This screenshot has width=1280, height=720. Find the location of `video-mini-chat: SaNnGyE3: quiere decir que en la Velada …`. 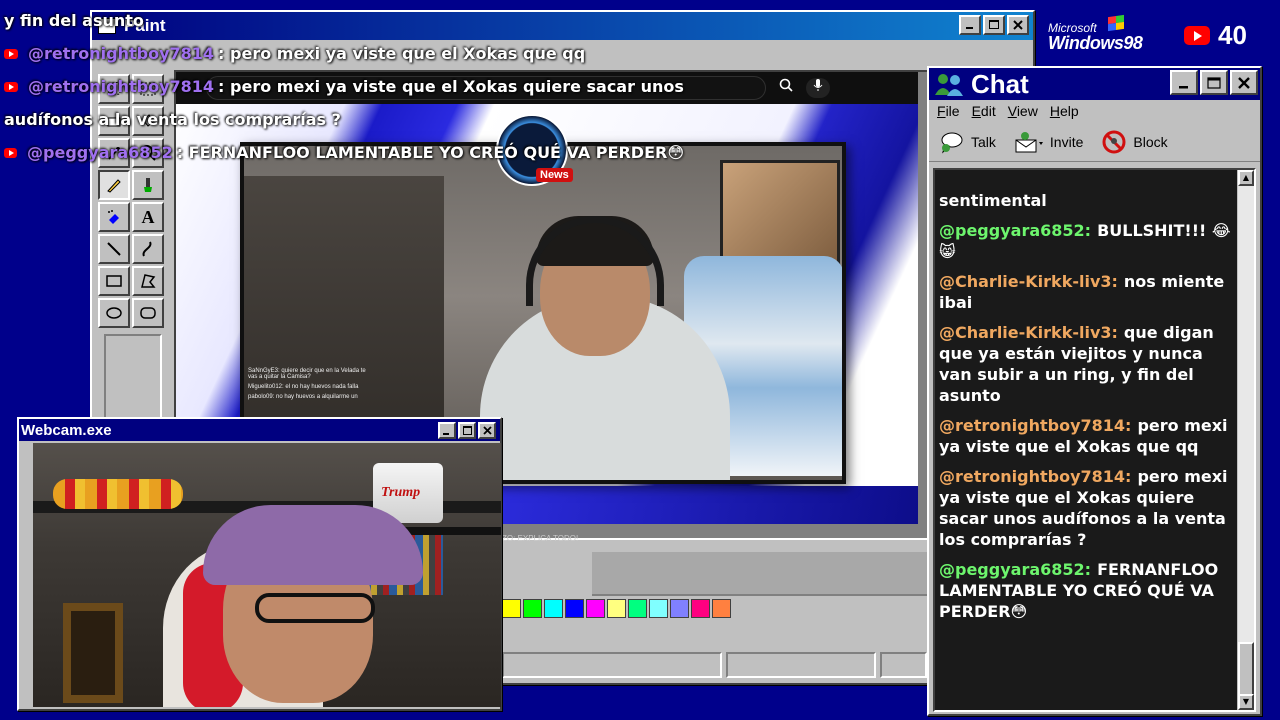

video-mini-chat: SaNnGyE3: quiere decir que en la Velada … is located at coordinates (309, 384).